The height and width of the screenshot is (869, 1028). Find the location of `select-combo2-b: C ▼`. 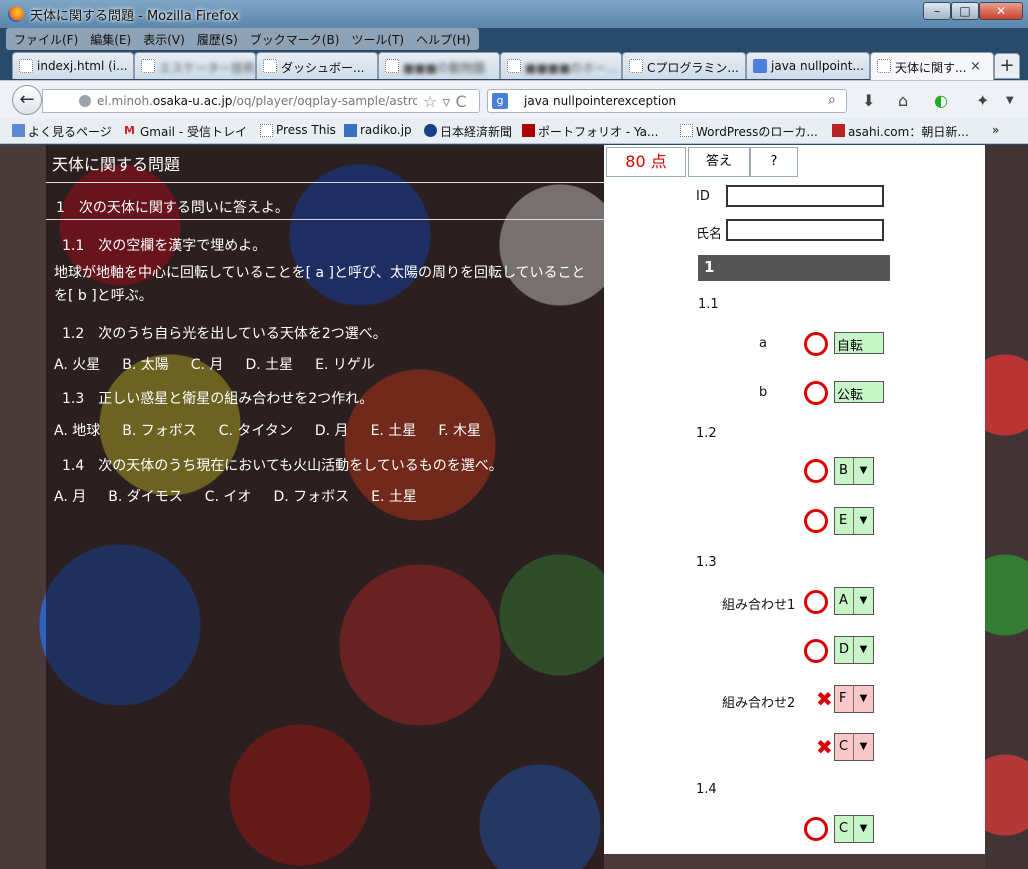

select-combo2-b: C ▼ is located at coordinates (854, 747).